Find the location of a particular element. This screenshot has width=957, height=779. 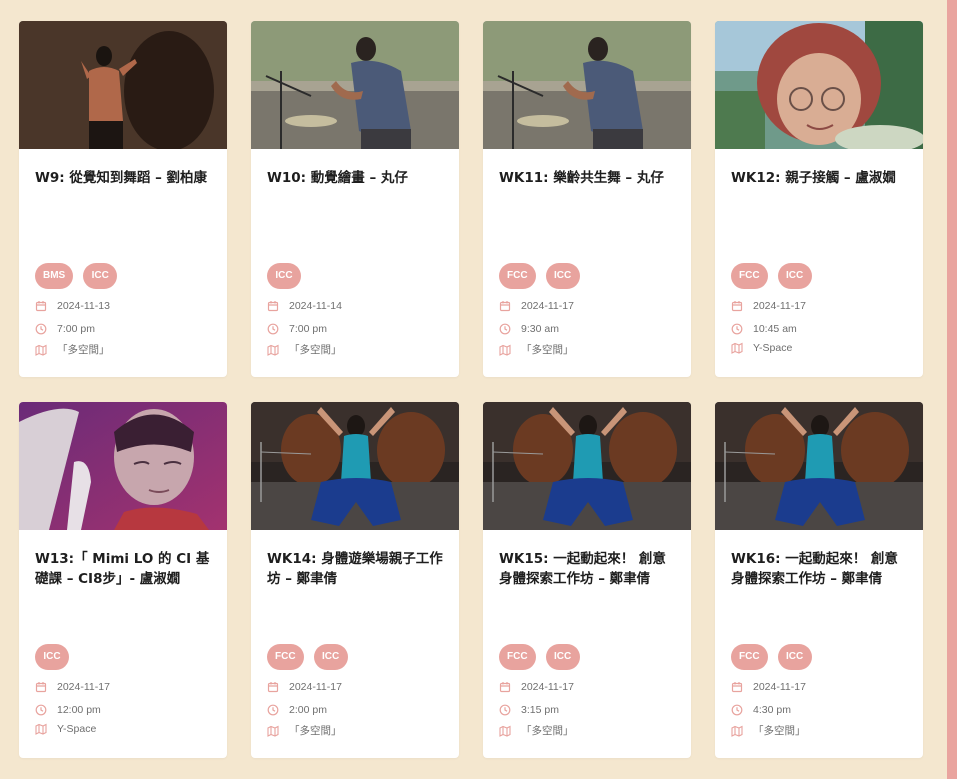

event-time: 2:00 pm is located at coordinates (358, 710).